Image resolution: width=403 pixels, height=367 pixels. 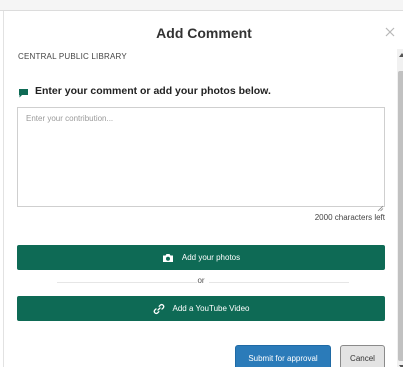 I want to click on cancel-button: Cancel, so click(x=362, y=356).